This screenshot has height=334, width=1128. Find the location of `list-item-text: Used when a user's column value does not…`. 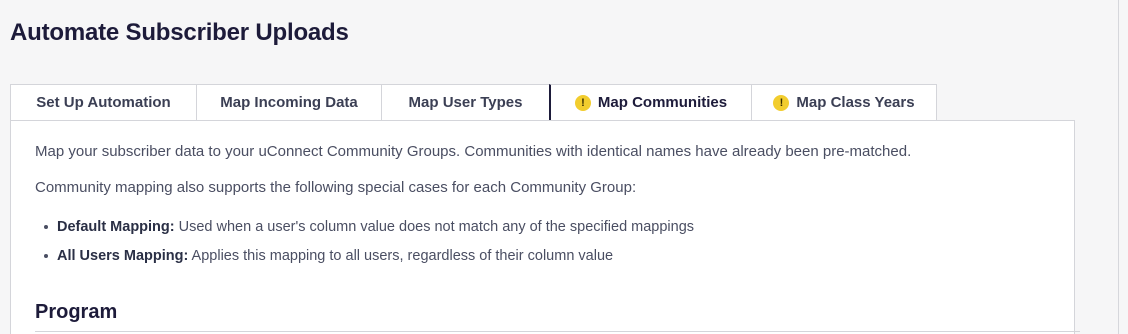

list-item-text: Used when a user's column value does not… is located at coordinates (434, 227).